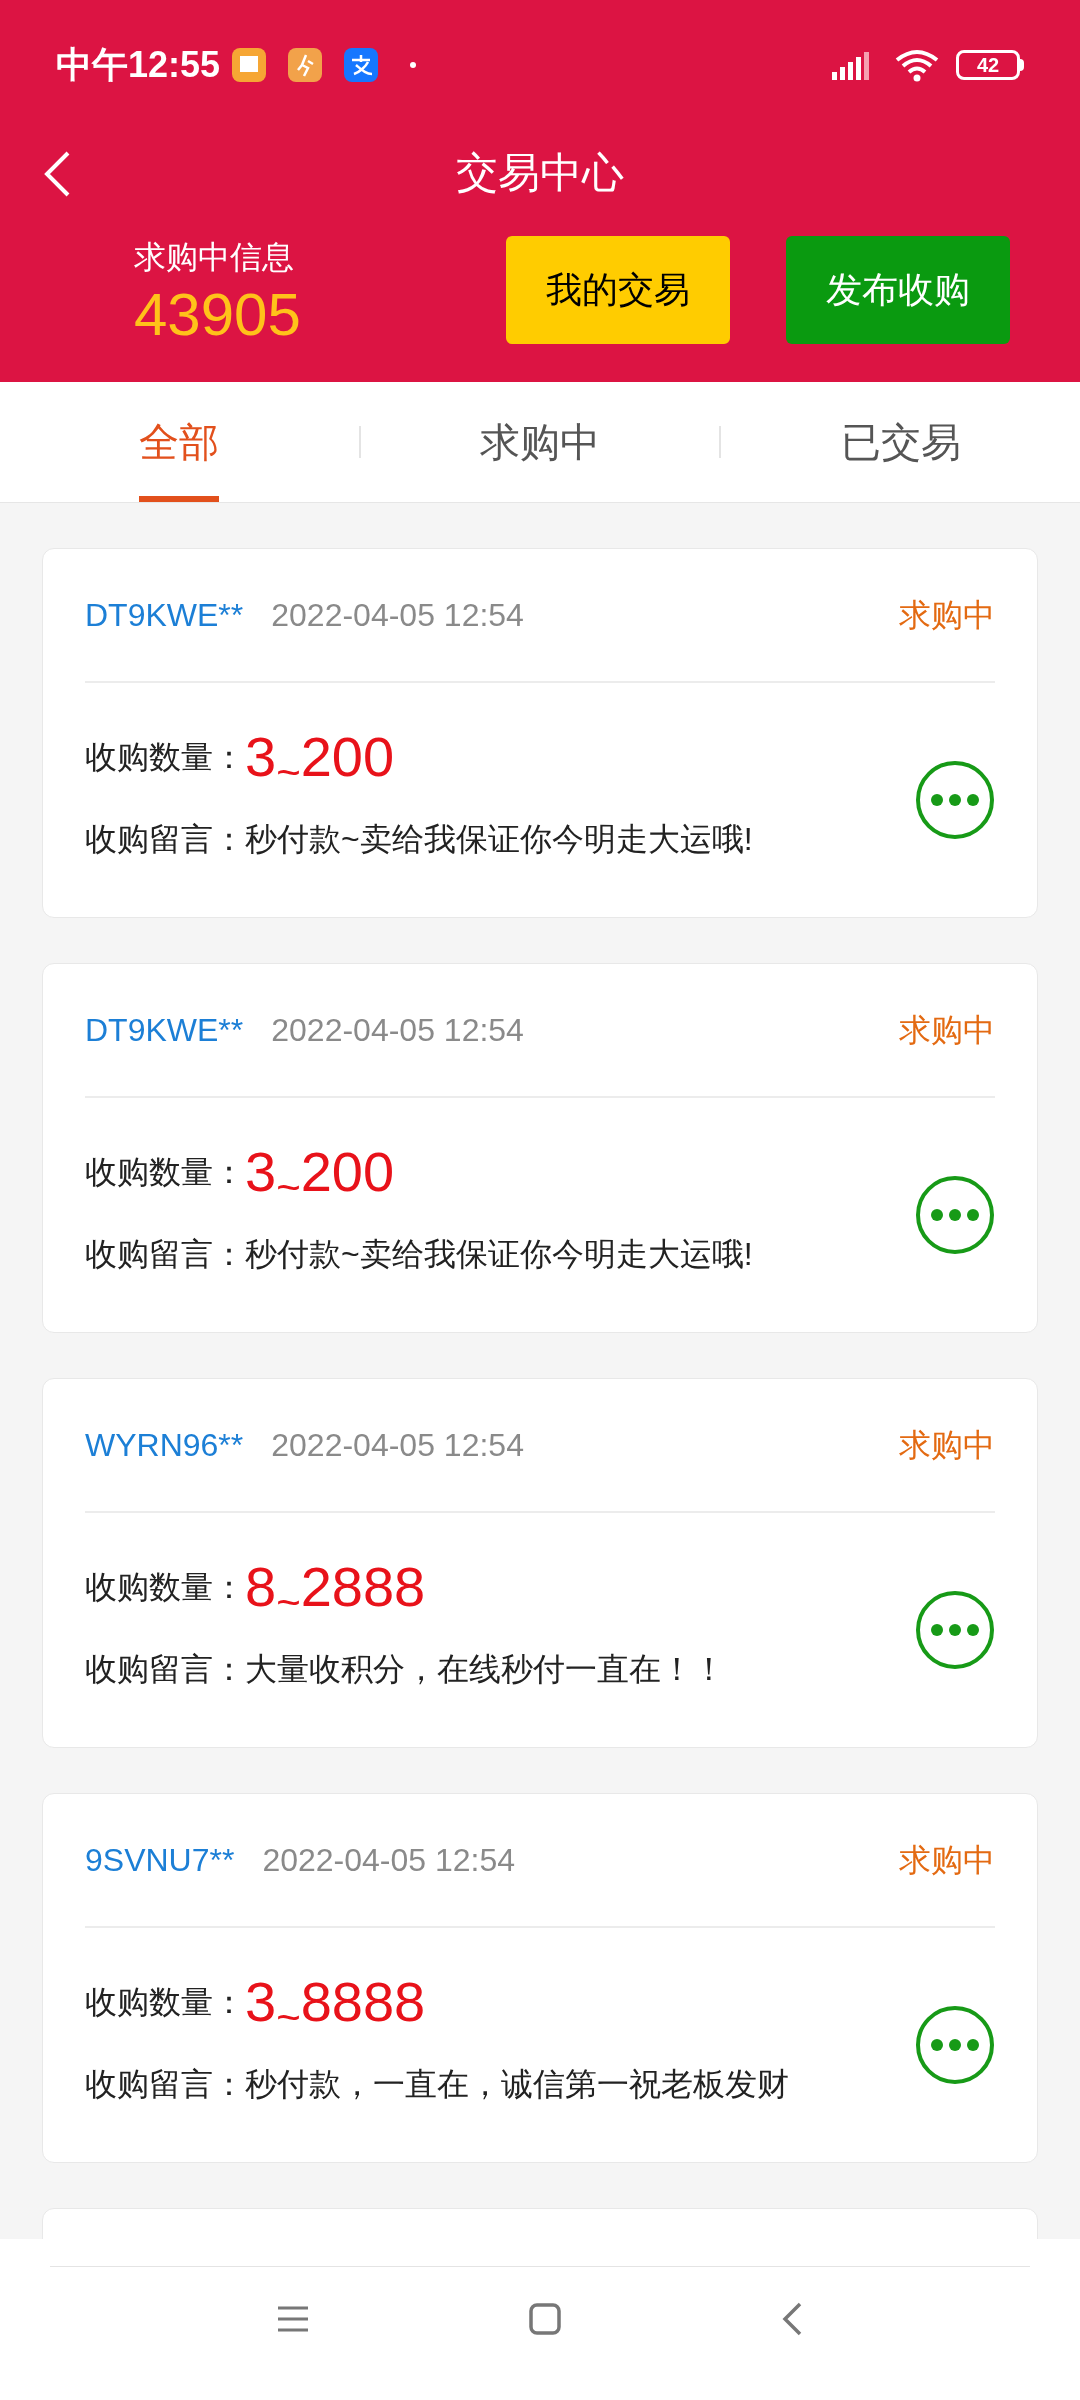 This screenshot has width=1080, height=2400. Describe the element at coordinates (540, 442) in the screenshot. I see `tab: 求购中` at that location.